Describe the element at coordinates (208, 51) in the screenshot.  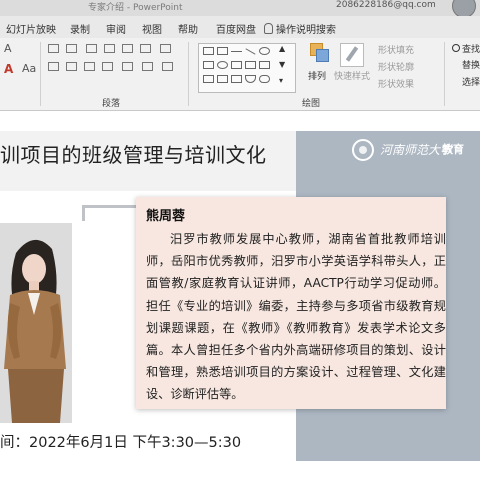
I see `textbox-shape-icon` at that location.